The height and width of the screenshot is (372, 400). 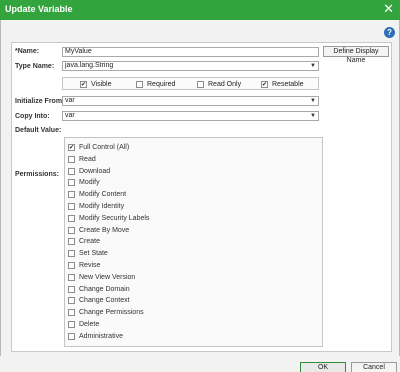 What do you see at coordinates (190, 66) in the screenshot?
I see `type-name-select: java.lang.String ▼` at bounding box center [190, 66].